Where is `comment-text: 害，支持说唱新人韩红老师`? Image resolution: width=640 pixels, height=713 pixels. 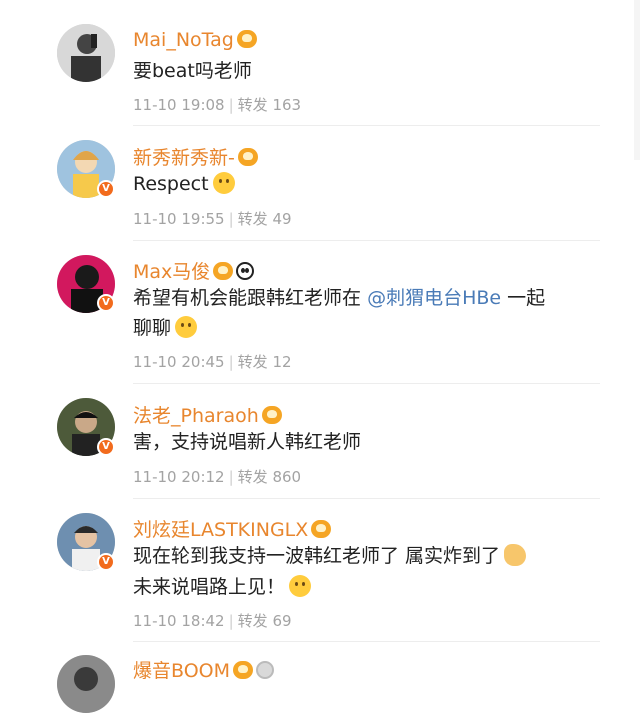
comment-text: 害，支持说唱新人韩红老师 is located at coordinates (247, 442).